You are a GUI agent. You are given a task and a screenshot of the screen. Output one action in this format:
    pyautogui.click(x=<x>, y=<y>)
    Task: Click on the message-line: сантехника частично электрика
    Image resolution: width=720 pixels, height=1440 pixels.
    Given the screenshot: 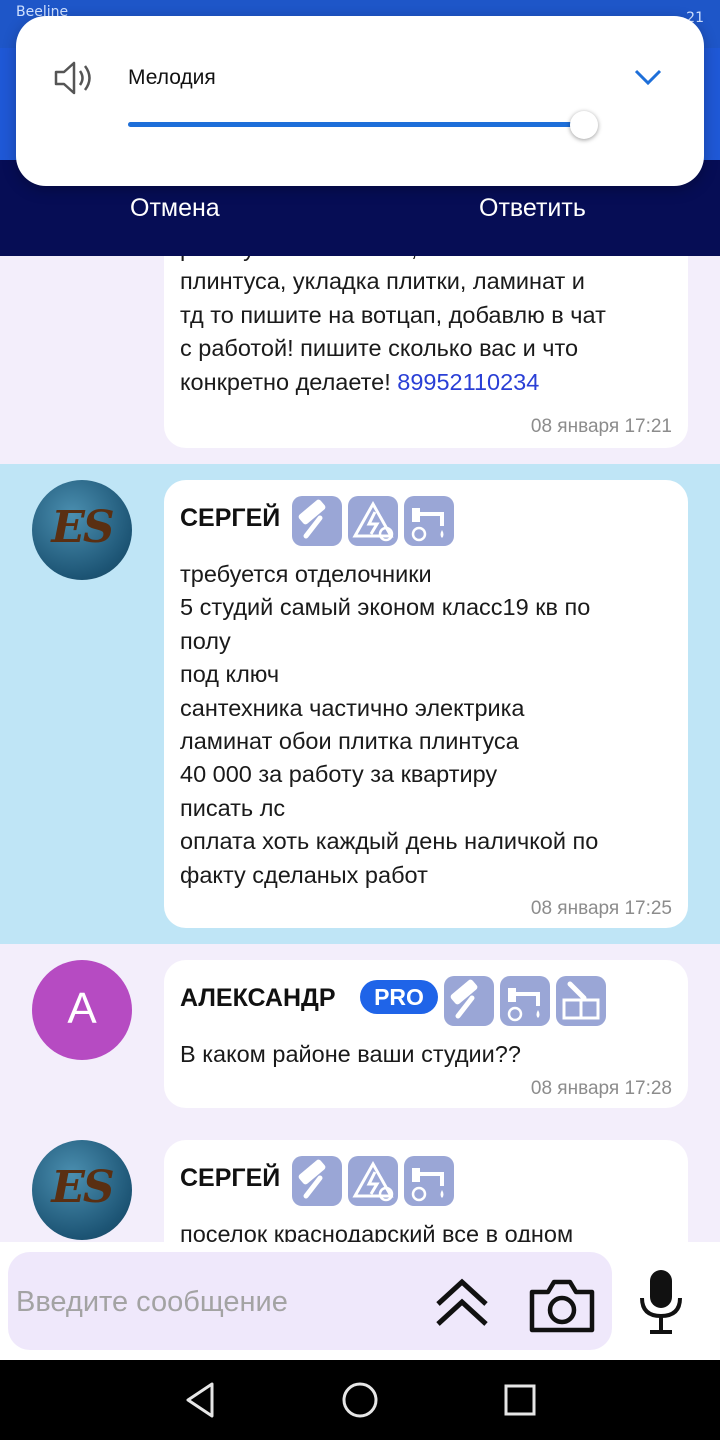 What is the action you would take?
    pyautogui.click(x=352, y=707)
    